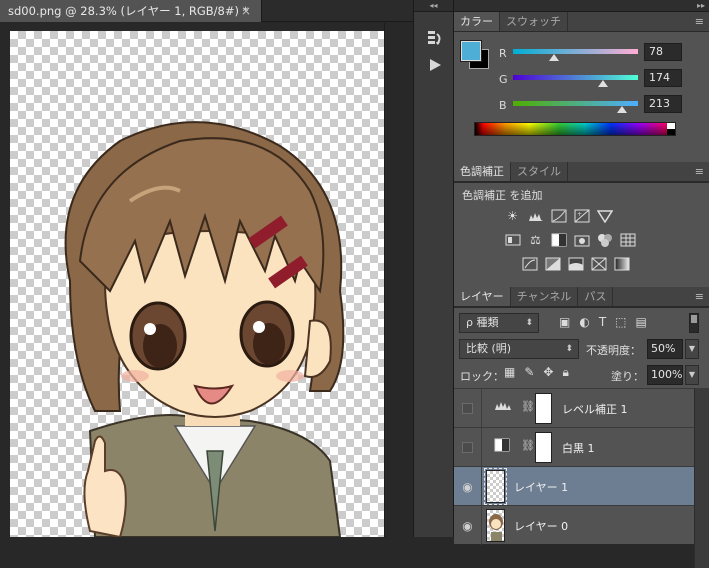 This screenshot has width=709, height=568. Describe the element at coordinates (575, 77) in the screenshot. I see `green-slider` at that location.